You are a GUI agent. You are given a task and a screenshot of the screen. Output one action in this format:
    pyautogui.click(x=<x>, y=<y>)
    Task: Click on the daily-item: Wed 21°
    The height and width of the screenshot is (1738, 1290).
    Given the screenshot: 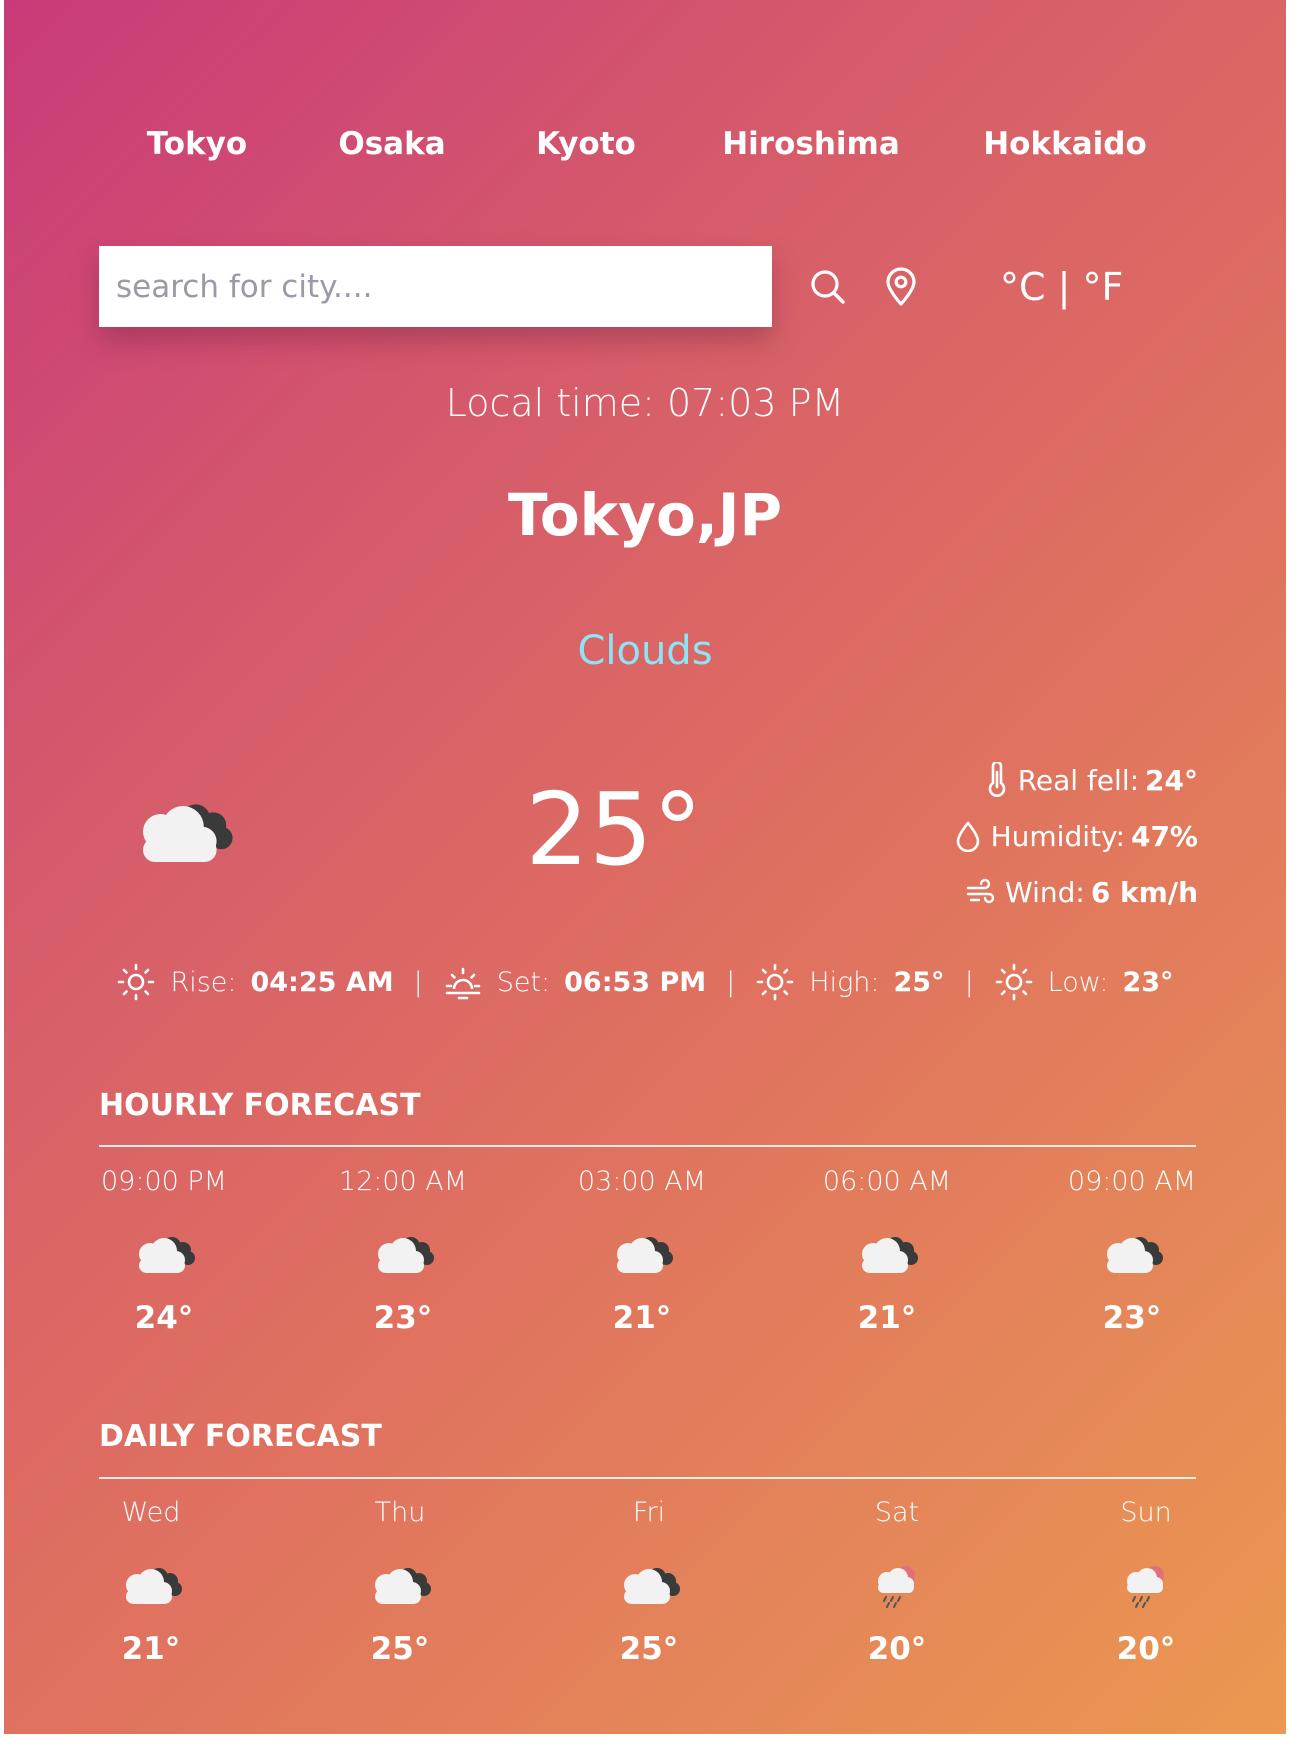 What is the action you would take?
    pyautogui.click(x=151, y=1582)
    